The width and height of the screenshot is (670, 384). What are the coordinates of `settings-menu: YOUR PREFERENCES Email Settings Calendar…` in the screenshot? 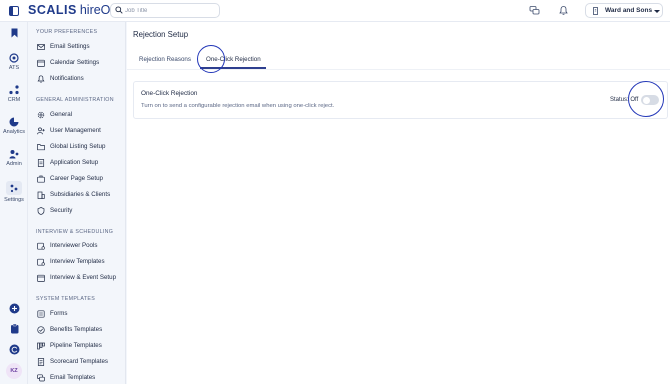 It's located at (77, 203).